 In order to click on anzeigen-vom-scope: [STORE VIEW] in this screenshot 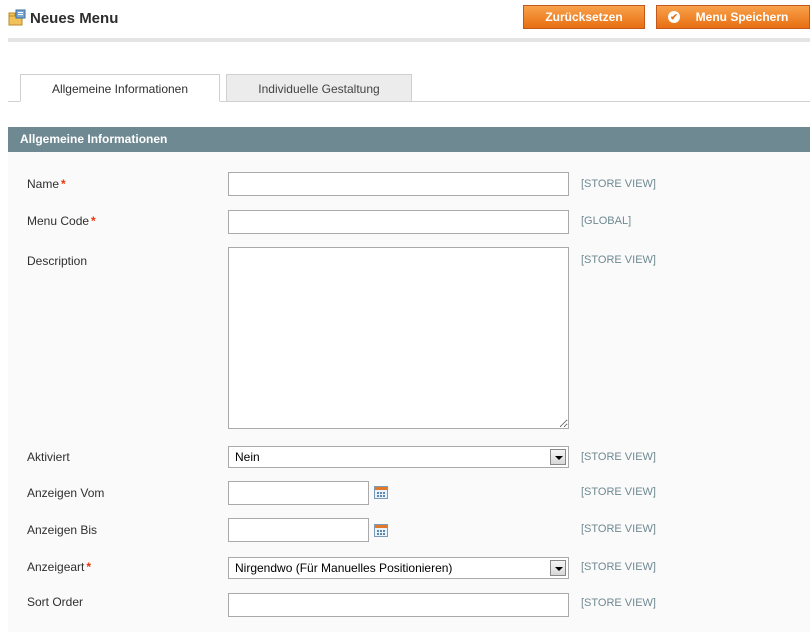, I will do `click(618, 492)`.